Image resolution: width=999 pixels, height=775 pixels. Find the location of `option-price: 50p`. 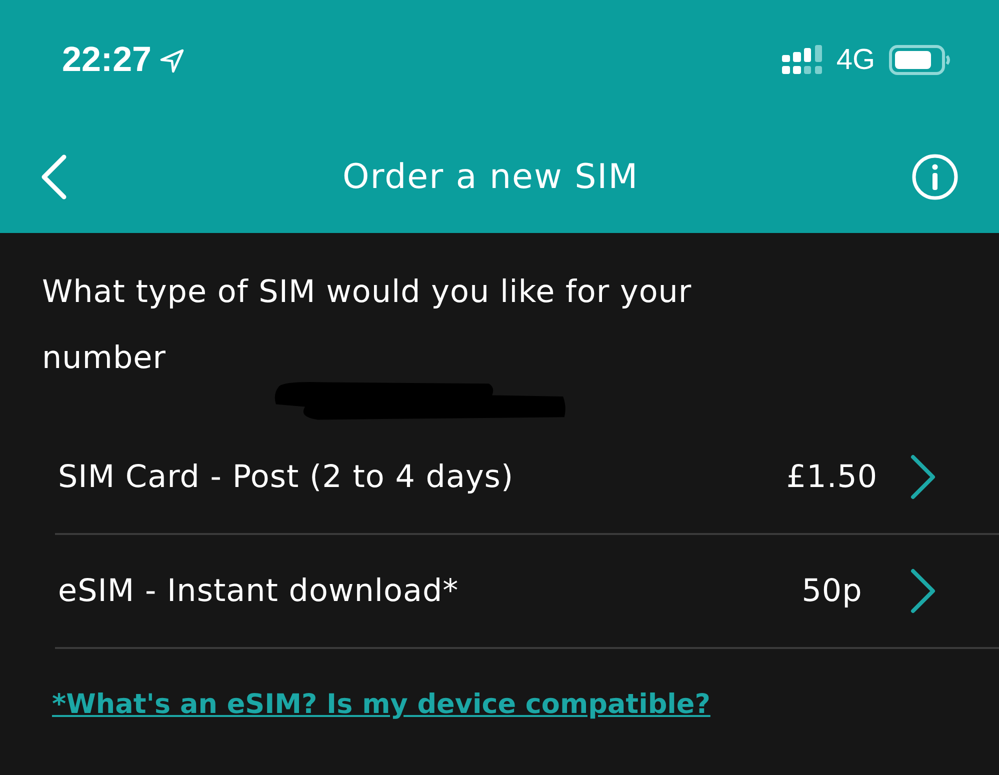

option-price: 50p is located at coordinates (832, 591).